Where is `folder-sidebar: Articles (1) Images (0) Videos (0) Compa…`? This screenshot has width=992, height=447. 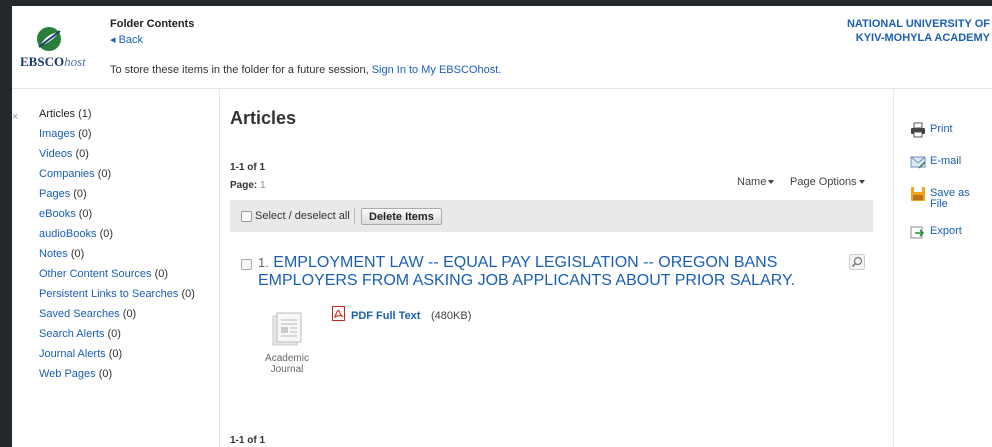 folder-sidebar: Articles (1) Images (0) Videos (0) Compa… is located at coordinates (124, 247).